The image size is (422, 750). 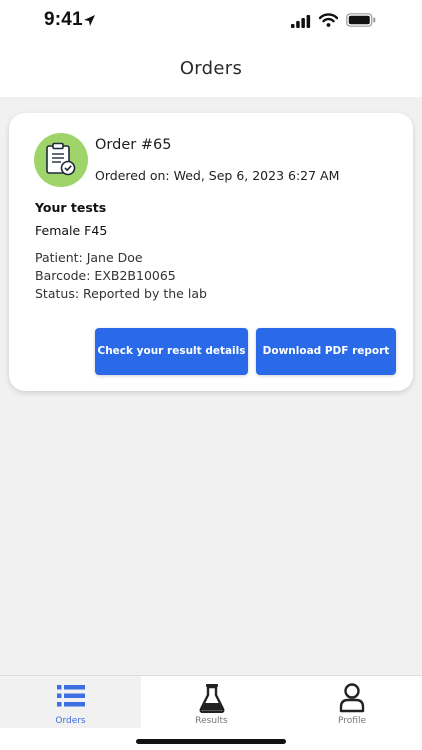 What do you see at coordinates (211, 721) in the screenshot?
I see `tab-label: Results` at bounding box center [211, 721].